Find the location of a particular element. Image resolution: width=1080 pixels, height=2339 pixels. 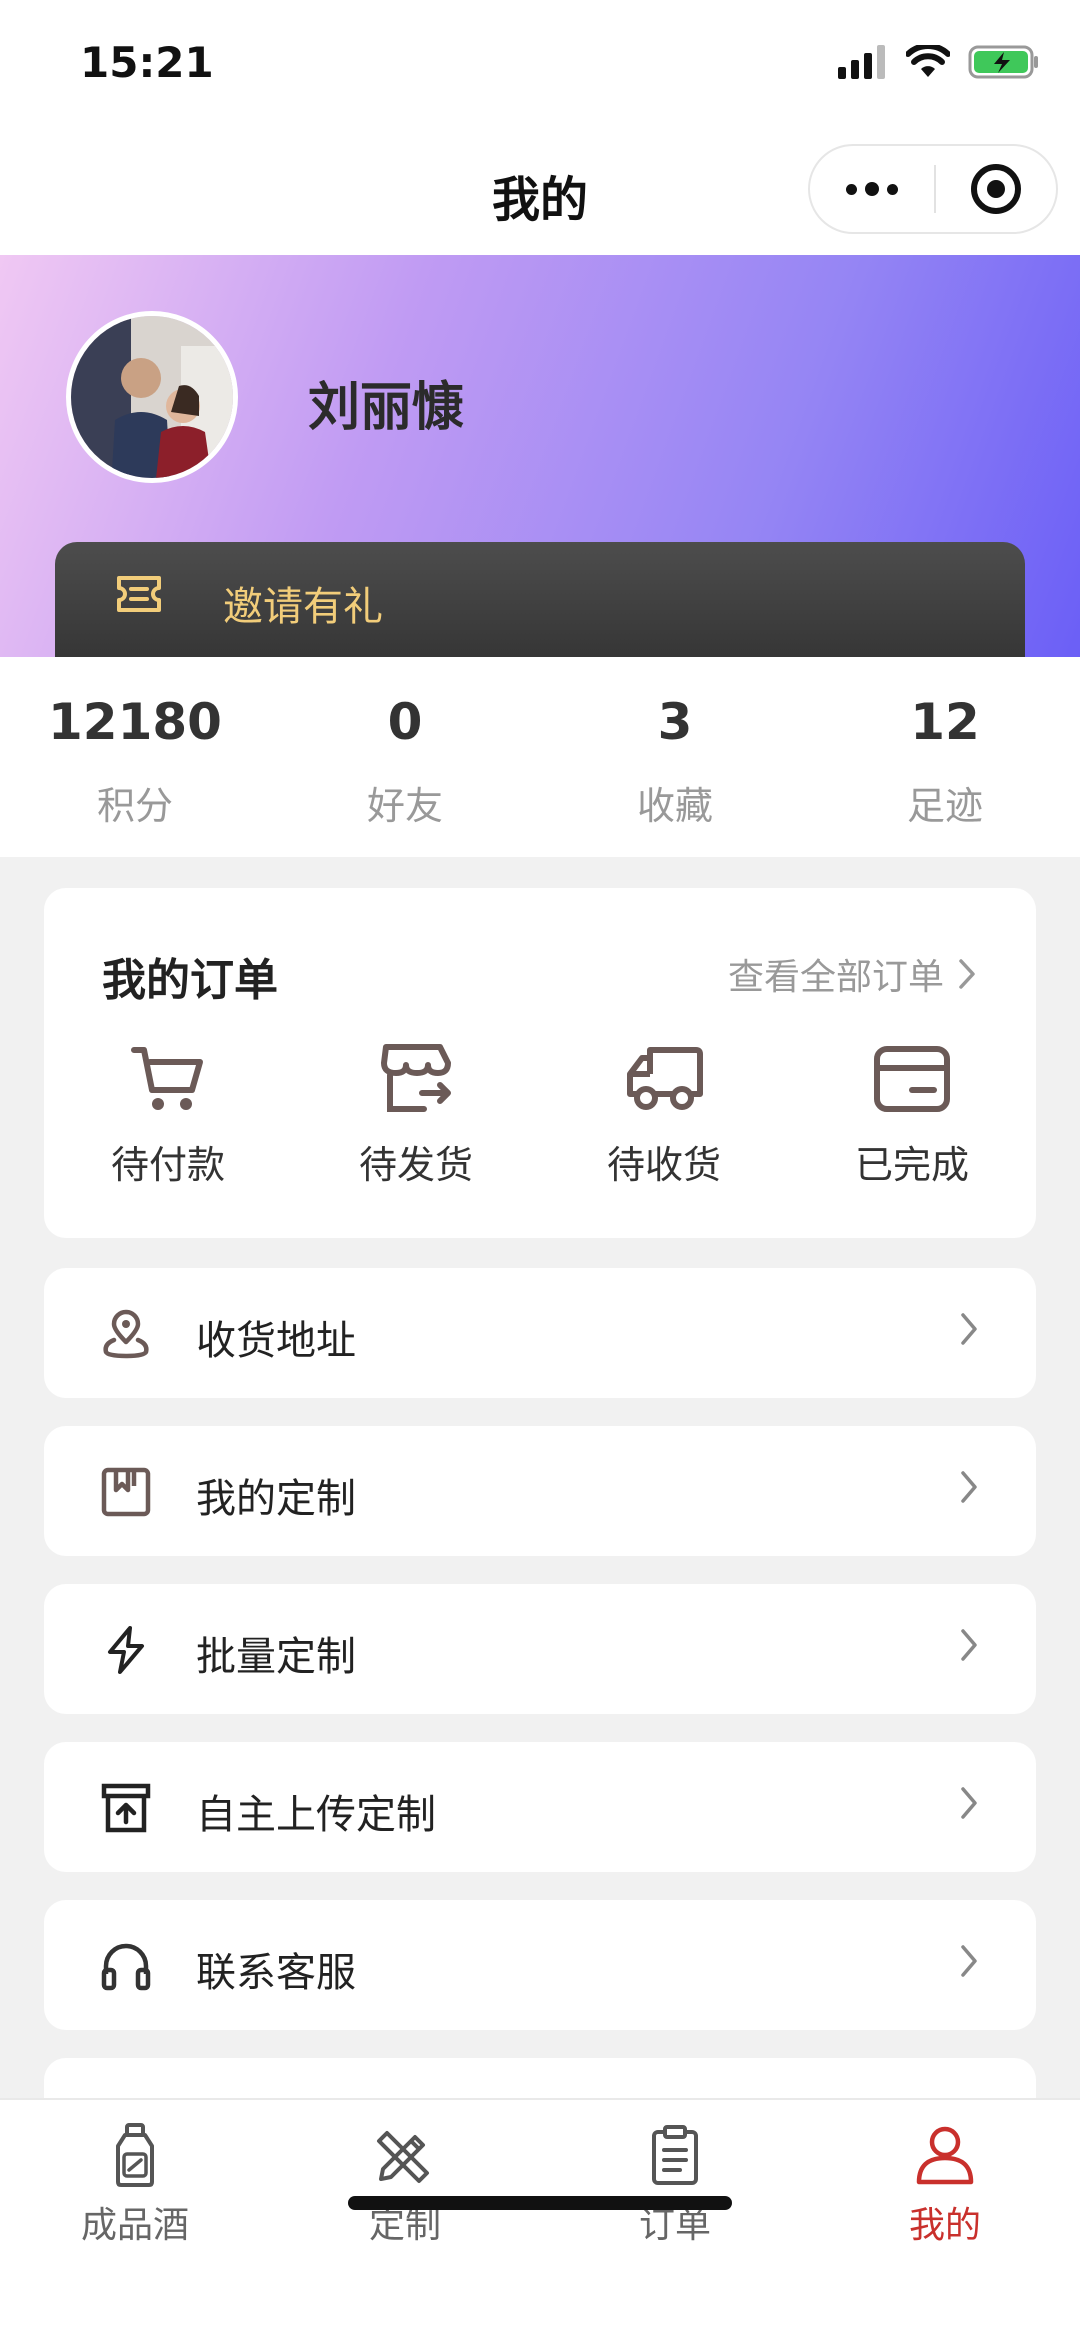

battery-charging-icon is located at coordinates (1003, 62).